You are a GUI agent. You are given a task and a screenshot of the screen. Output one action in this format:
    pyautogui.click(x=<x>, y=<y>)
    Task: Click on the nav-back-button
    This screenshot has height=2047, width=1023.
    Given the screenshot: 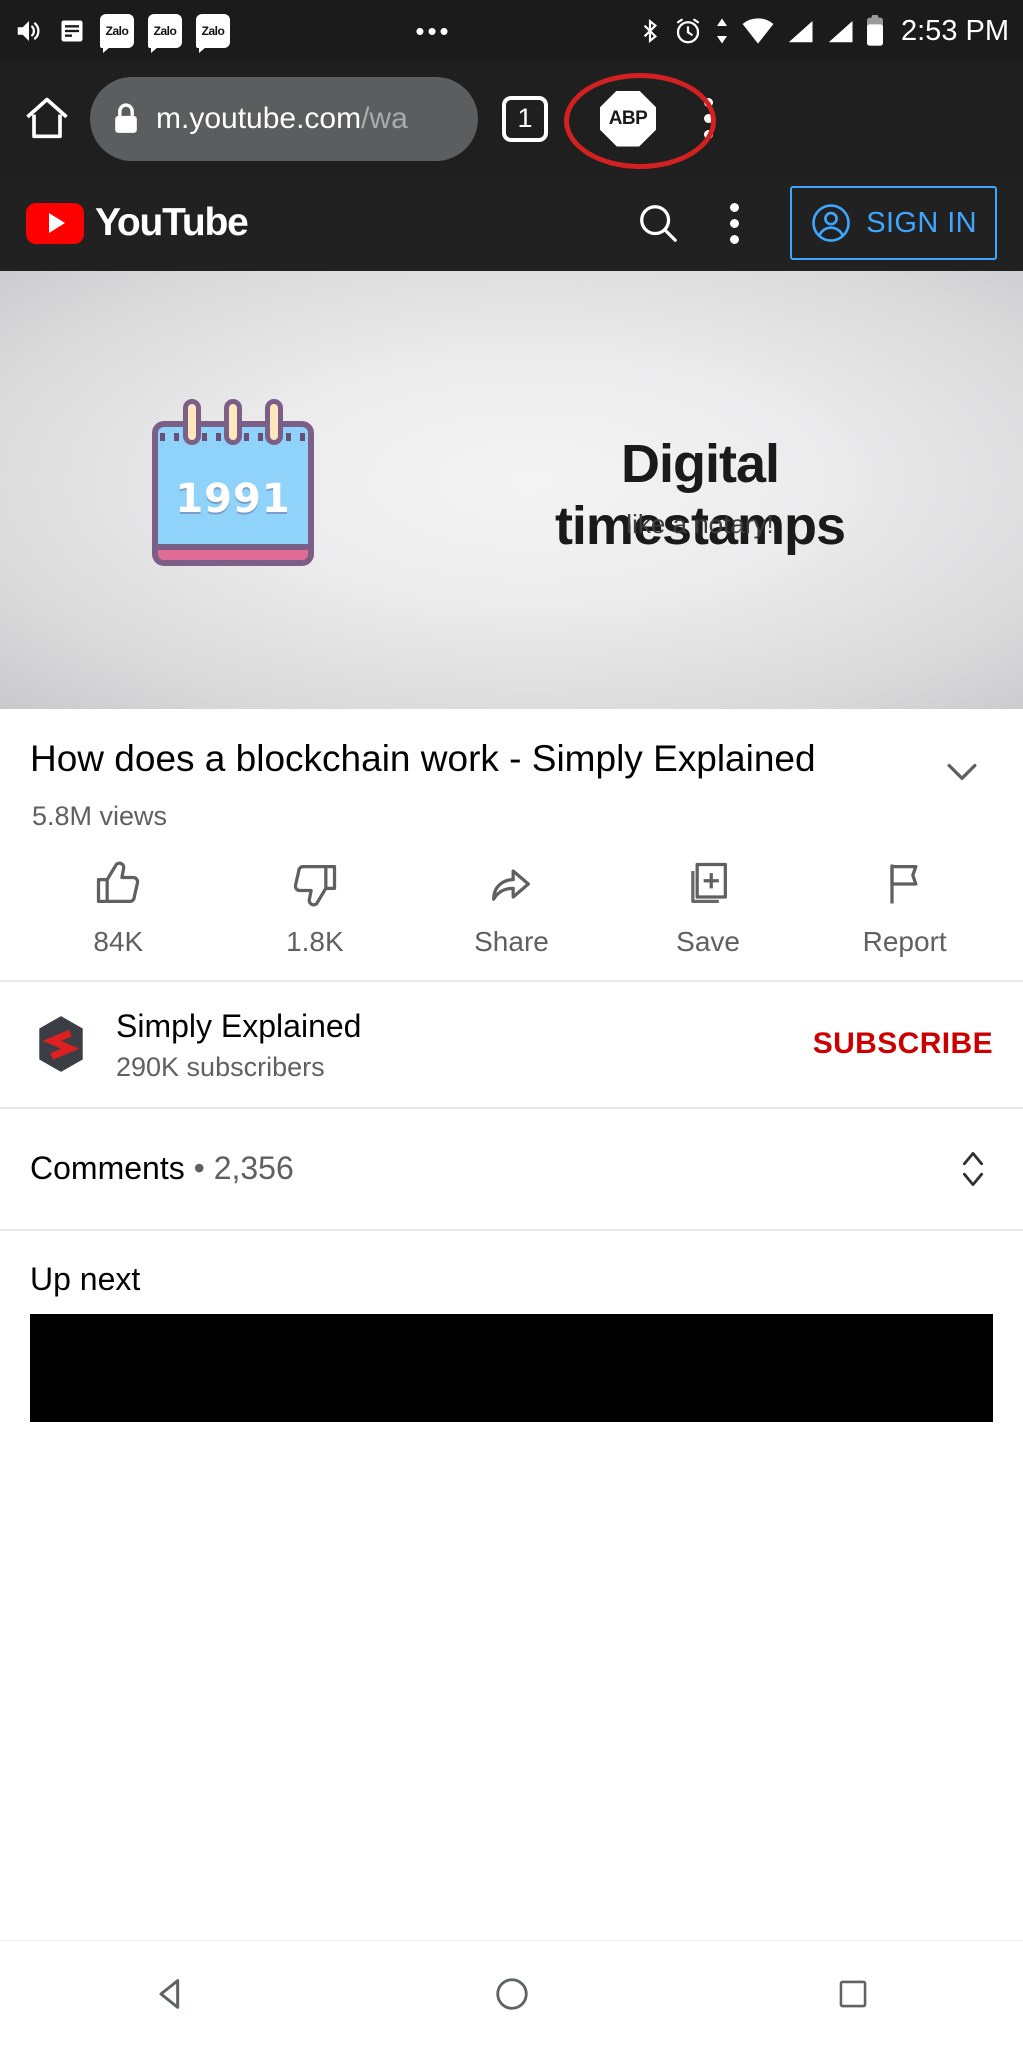 What is the action you would take?
    pyautogui.click(x=171, y=1994)
    